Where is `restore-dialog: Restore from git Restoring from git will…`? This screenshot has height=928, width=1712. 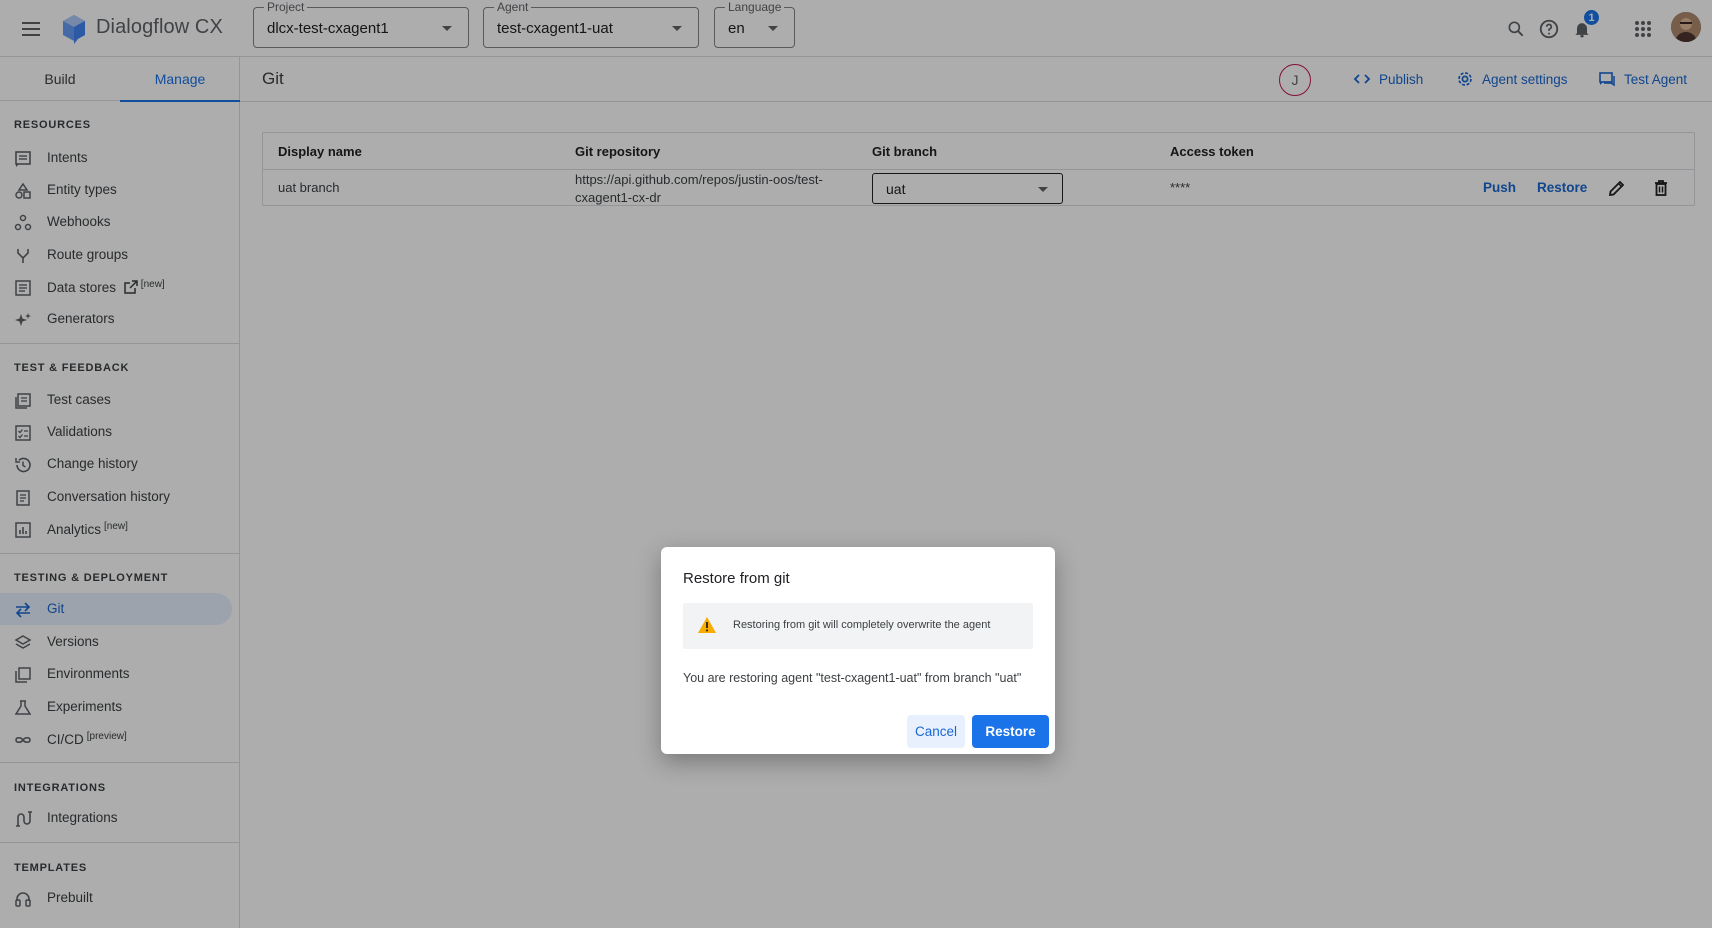
restore-dialog: Restore from git Restoring from git will… is located at coordinates (858, 650).